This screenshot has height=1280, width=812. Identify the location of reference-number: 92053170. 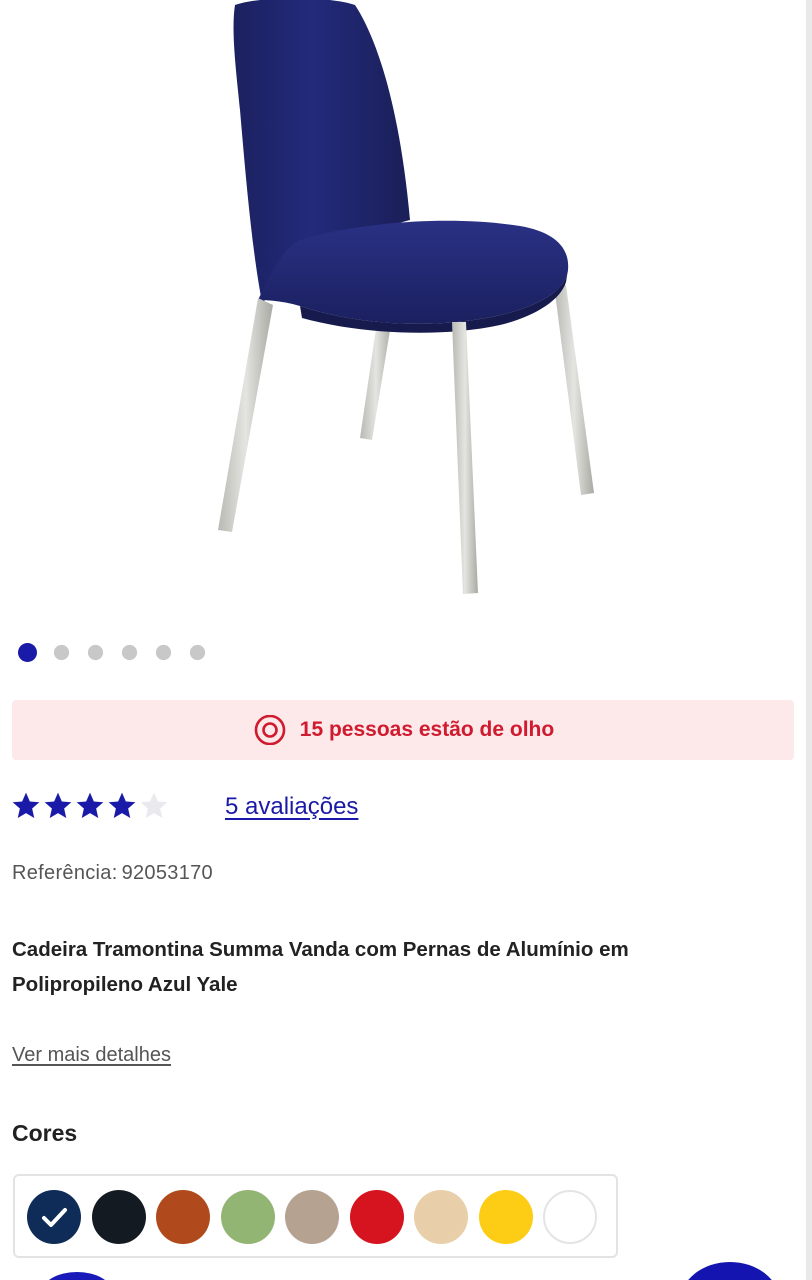
(167, 873).